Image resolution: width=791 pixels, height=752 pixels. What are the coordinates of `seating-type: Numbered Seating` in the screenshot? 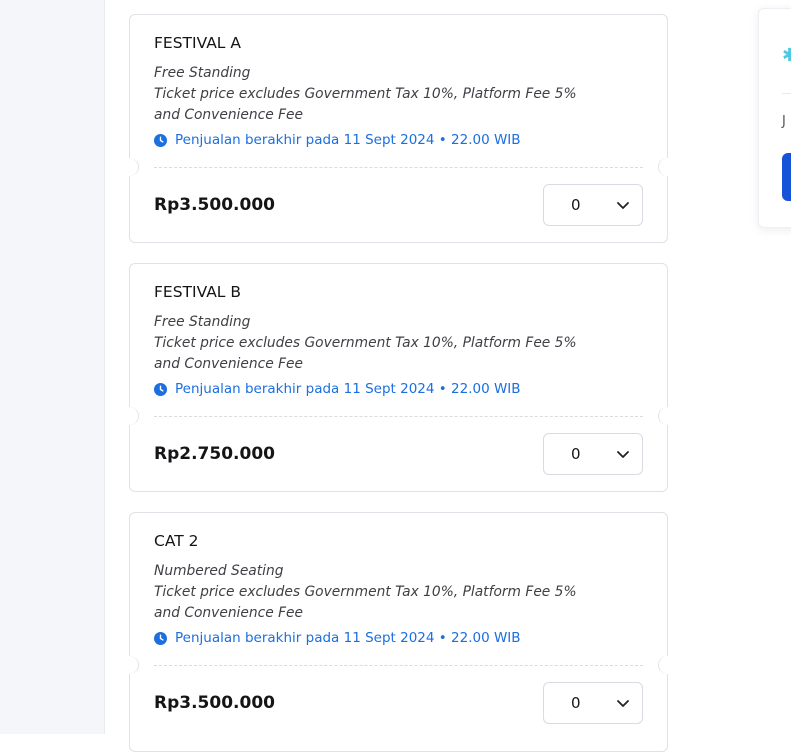 It's located at (219, 571).